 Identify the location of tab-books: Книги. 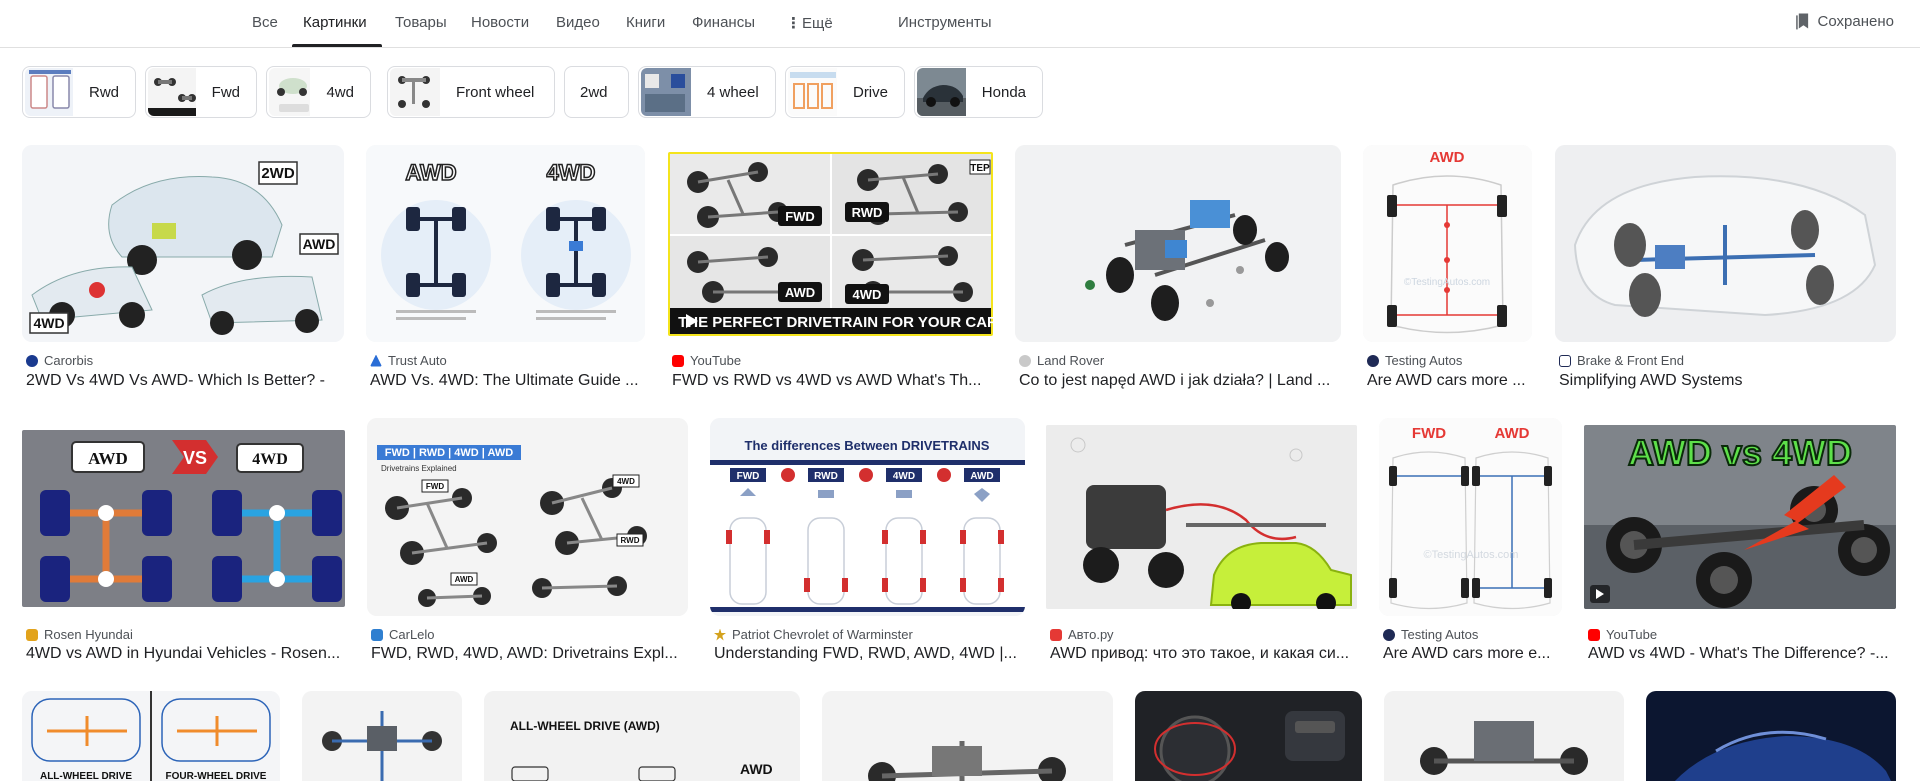
(645, 22).